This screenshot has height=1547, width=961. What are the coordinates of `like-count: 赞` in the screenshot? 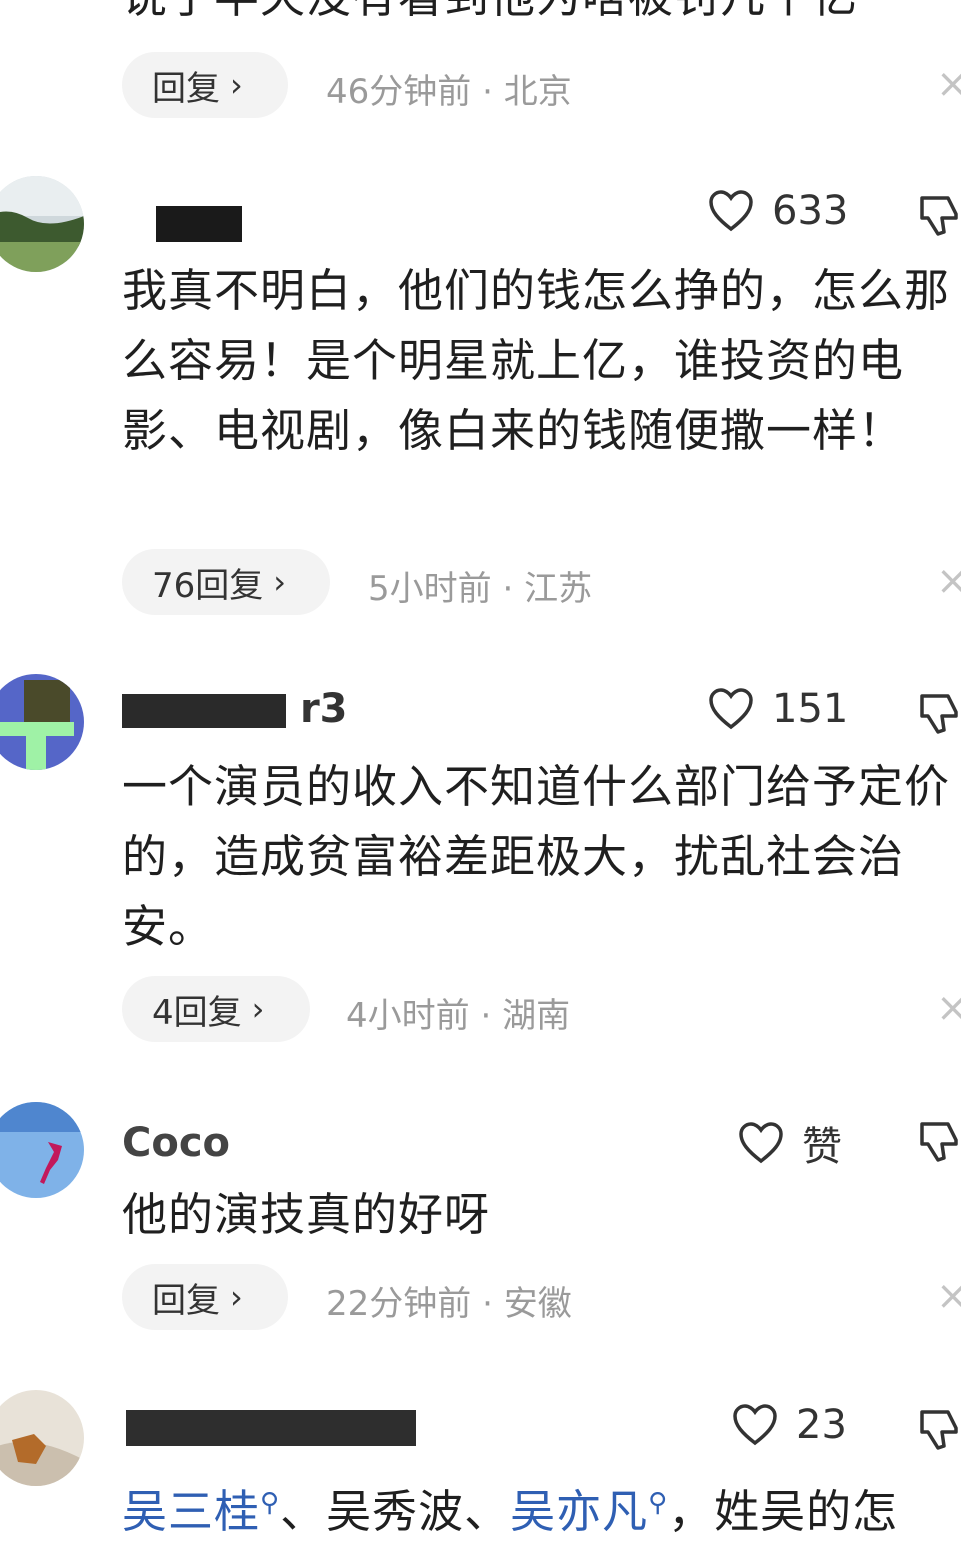 It's located at (822, 1147).